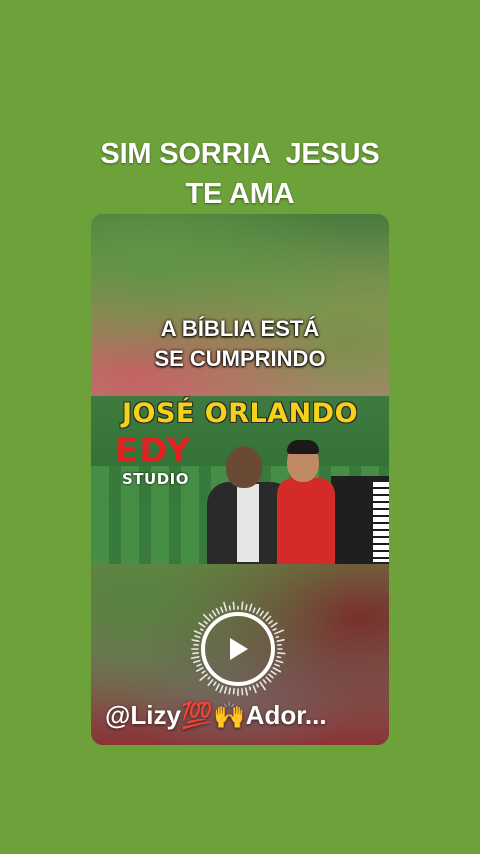 This screenshot has width=480, height=854. I want to click on play-icon, so click(239, 649).